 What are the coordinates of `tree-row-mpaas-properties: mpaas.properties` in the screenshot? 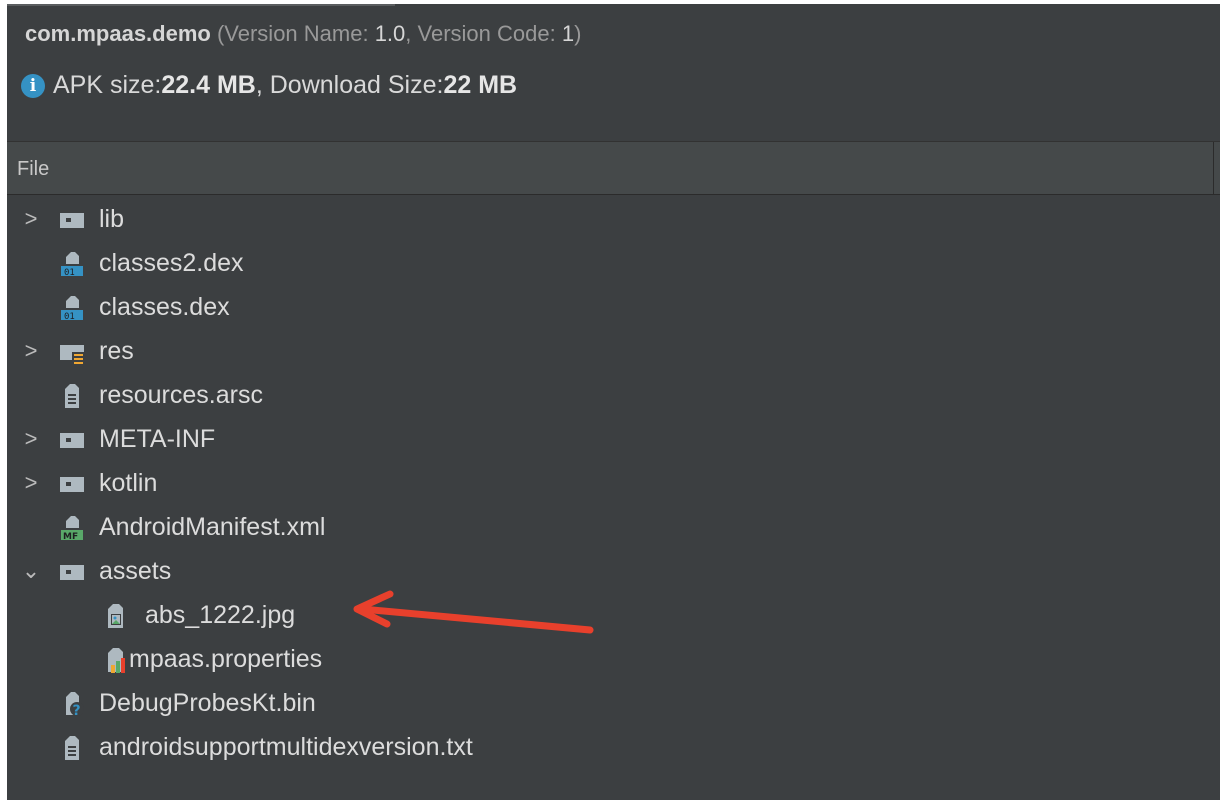 It's located at (613, 660).